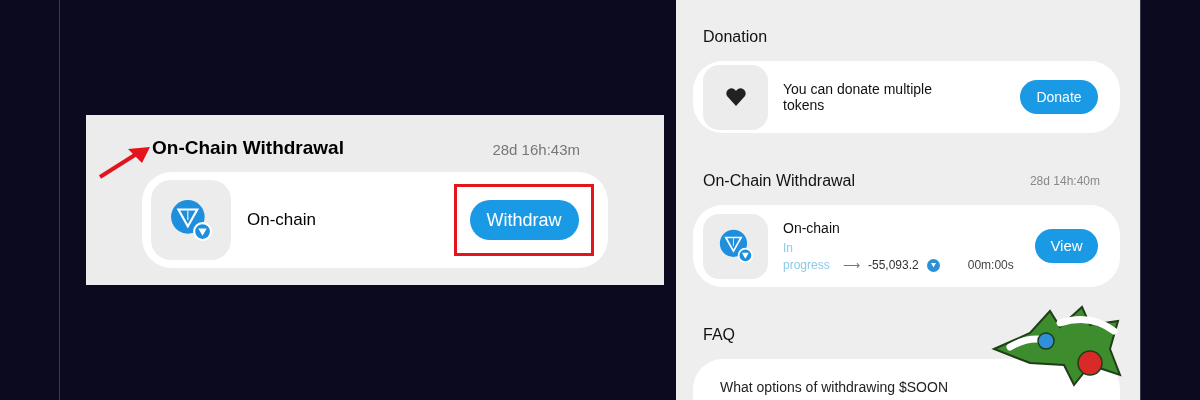  What do you see at coordinates (779, 181) in the screenshot?
I see `section-heading: On-Chain Withdrawal` at bounding box center [779, 181].